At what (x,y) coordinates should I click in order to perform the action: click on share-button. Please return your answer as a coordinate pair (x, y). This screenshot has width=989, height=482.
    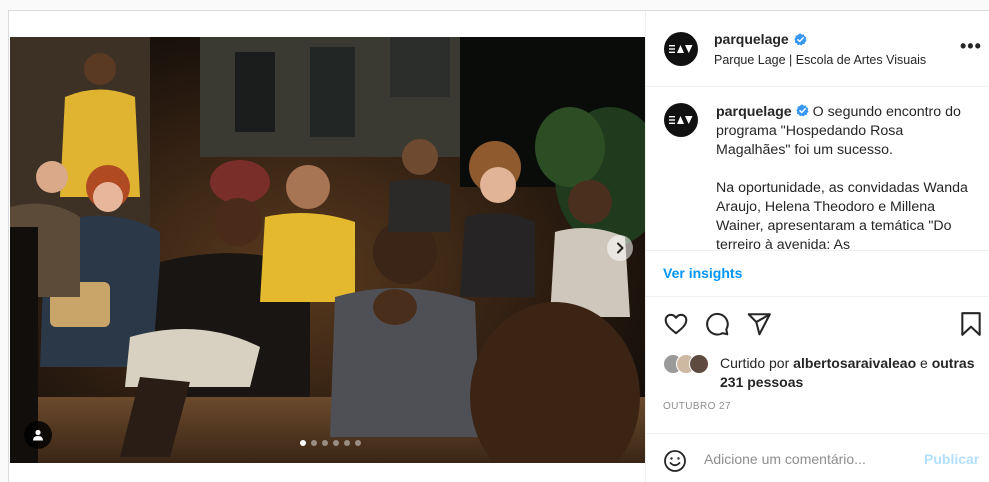
    Looking at the image, I should click on (759, 326).